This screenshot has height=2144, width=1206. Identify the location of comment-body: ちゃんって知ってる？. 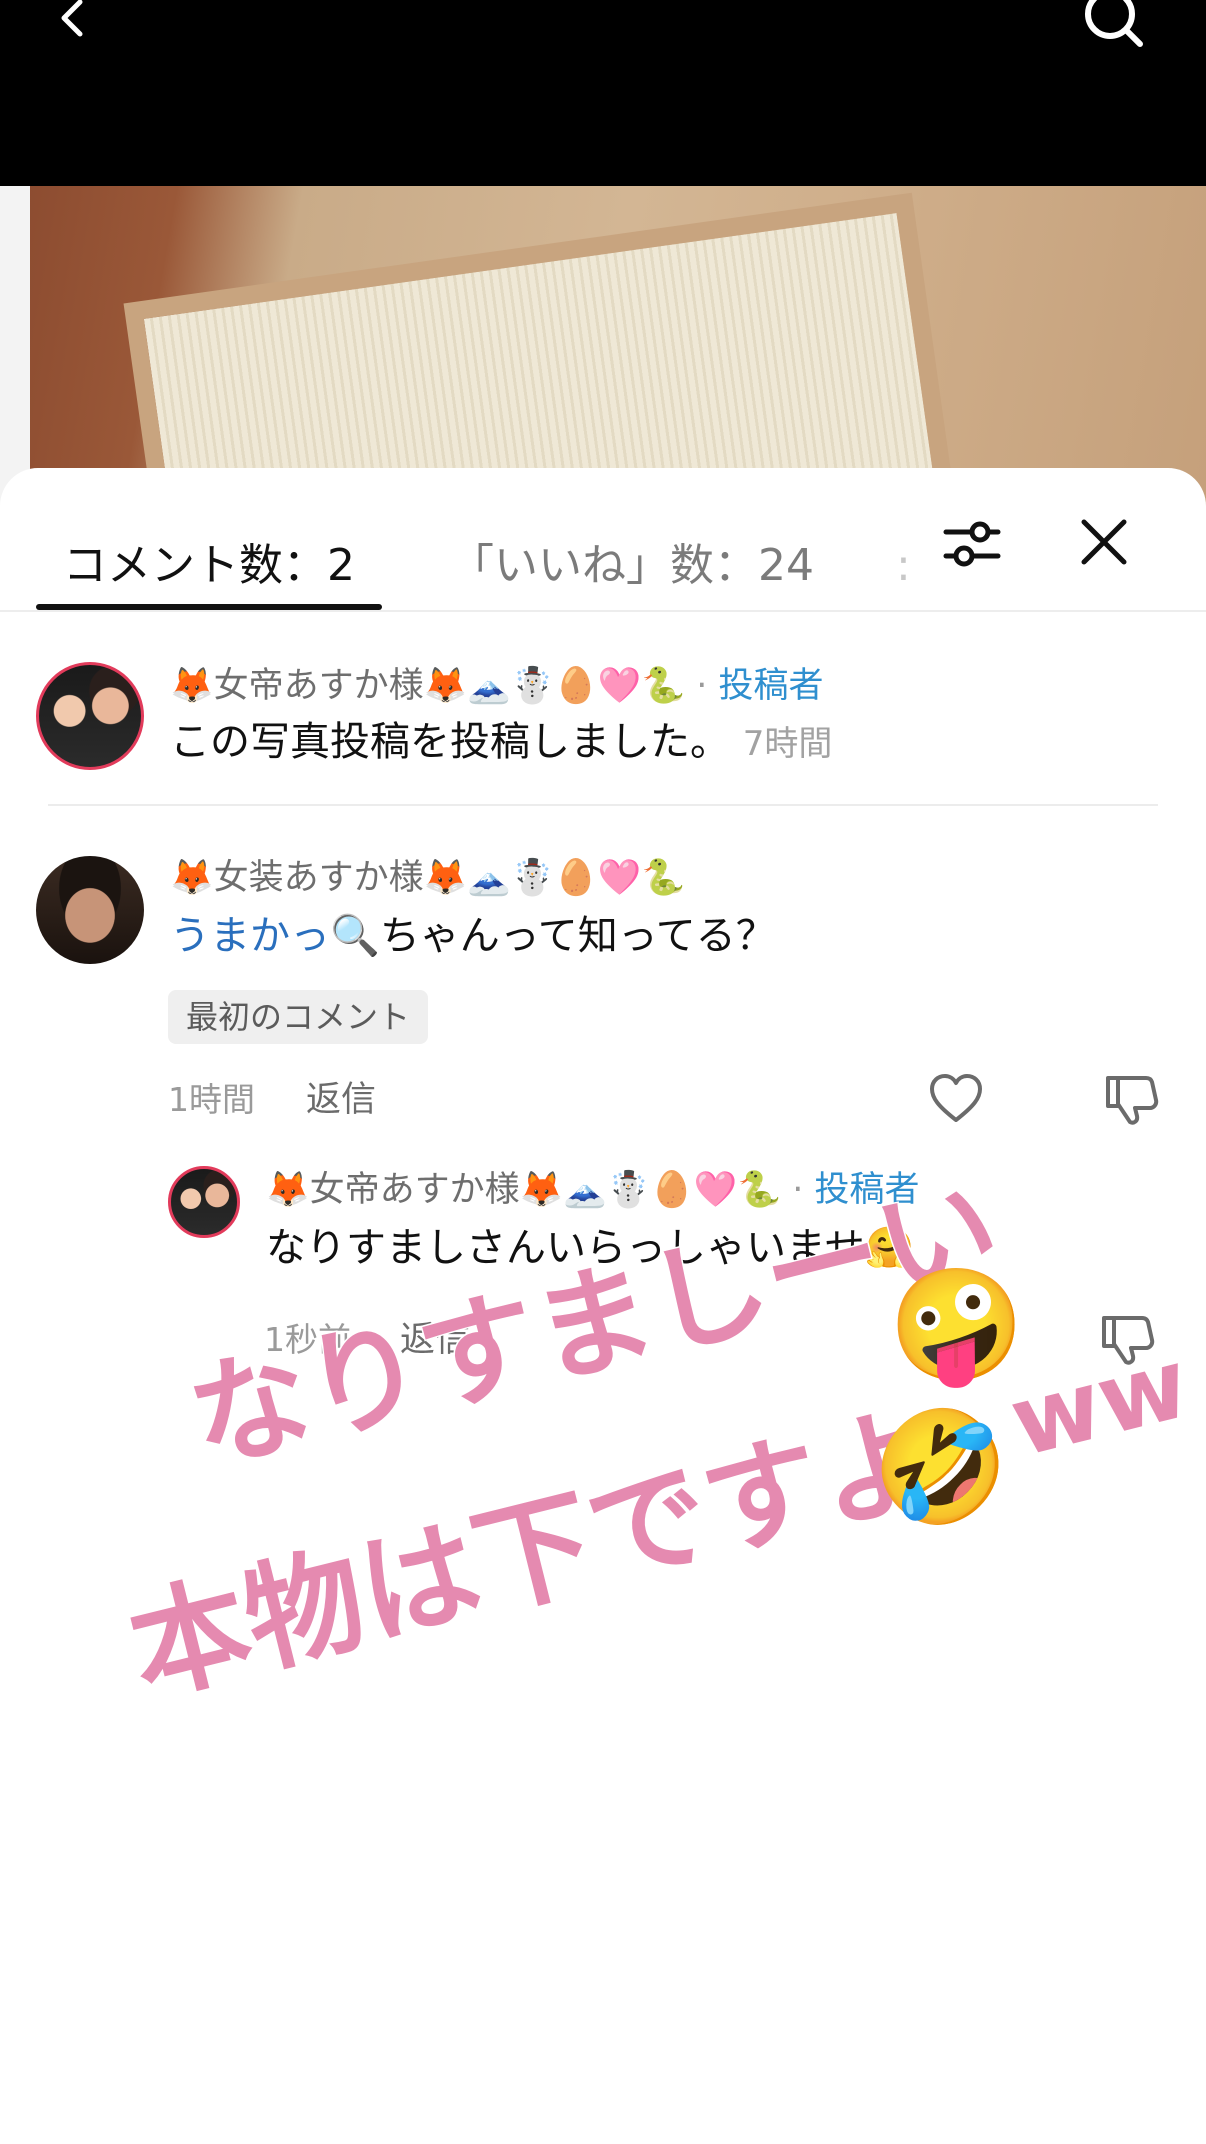
(577, 936).